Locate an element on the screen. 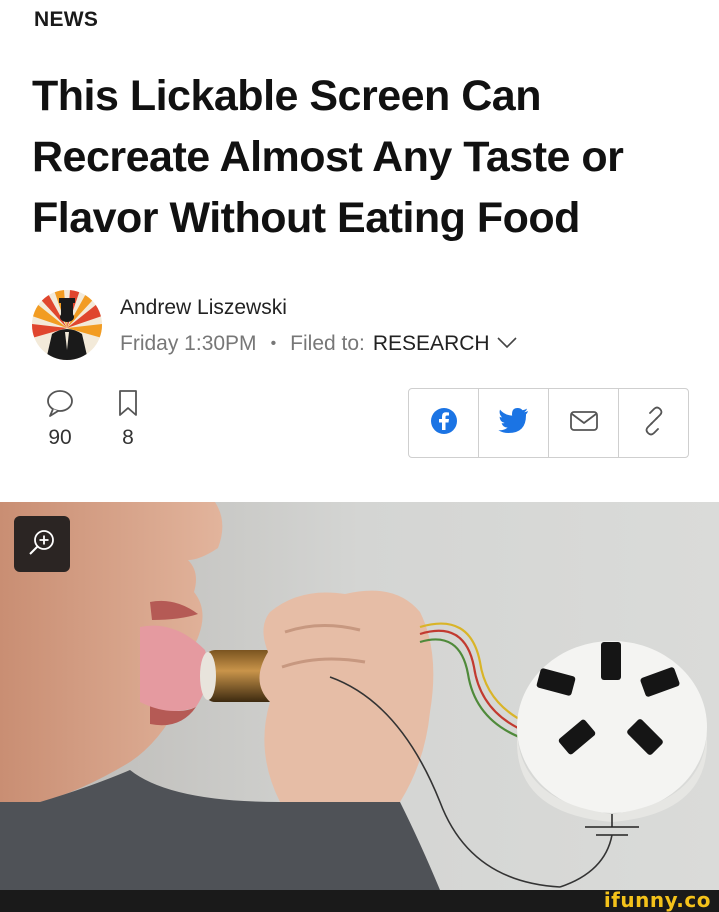 The height and width of the screenshot is (912, 719). share-twitter-button is located at coordinates (514, 423).